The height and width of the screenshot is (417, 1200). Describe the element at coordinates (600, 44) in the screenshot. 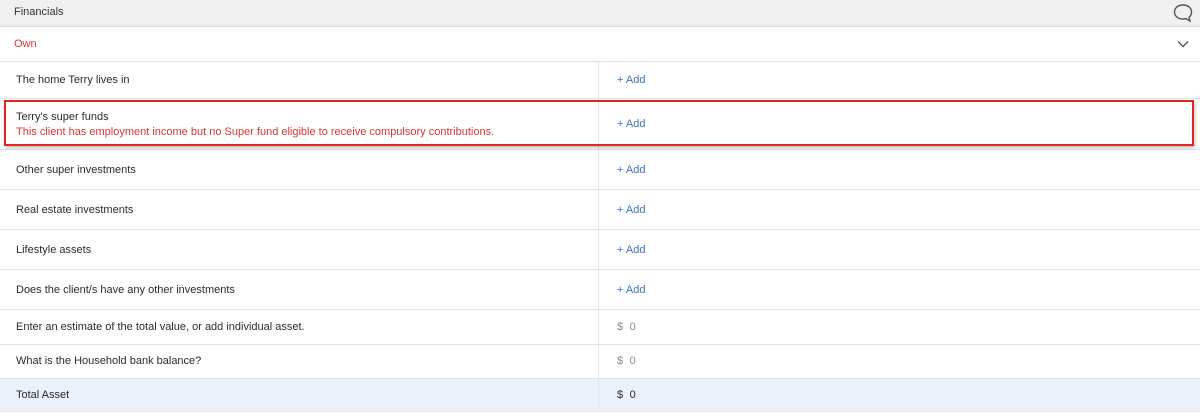

I see `own-section-toggle: Own` at that location.